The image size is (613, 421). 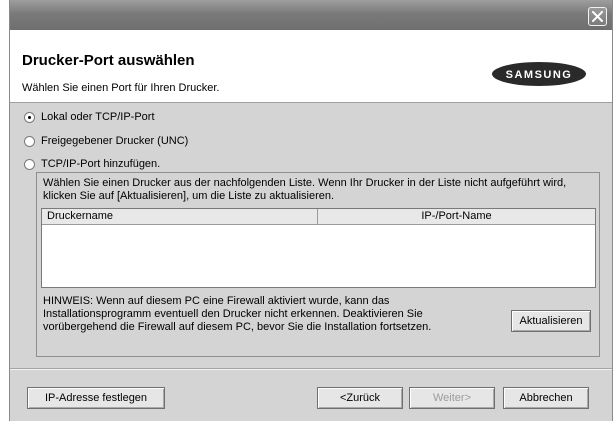 What do you see at coordinates (456, 216) in the screenshot?
I see `column-header-port-name: IP-/Port-Name` at bounding box center [456, 216].